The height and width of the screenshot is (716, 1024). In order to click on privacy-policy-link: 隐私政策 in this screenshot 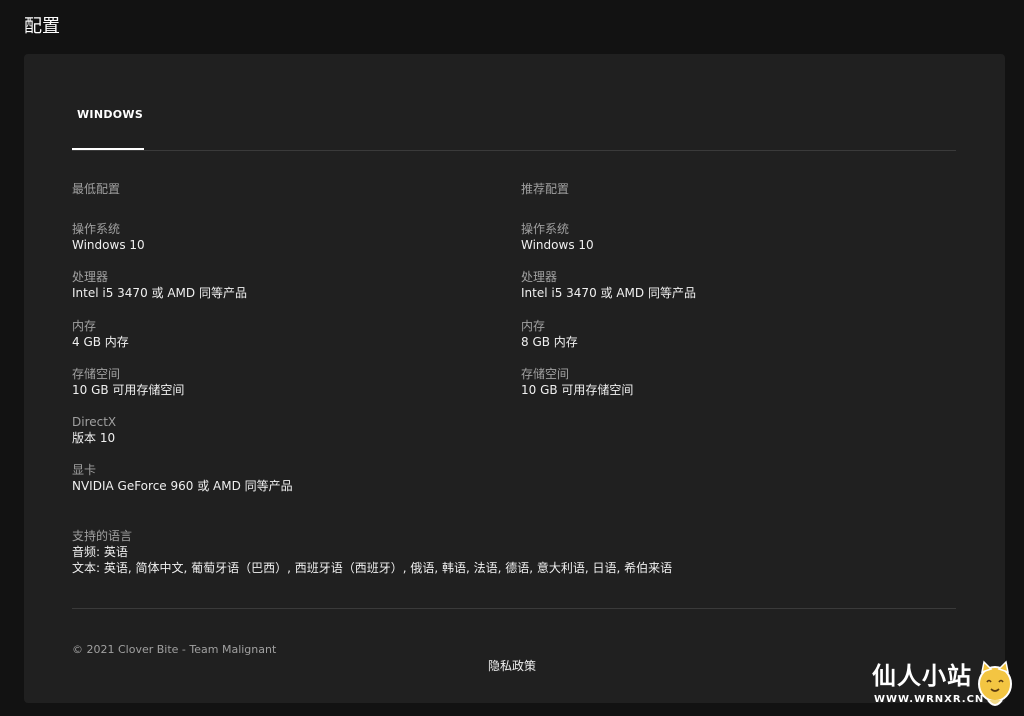, I will do `click(512, 666)`.